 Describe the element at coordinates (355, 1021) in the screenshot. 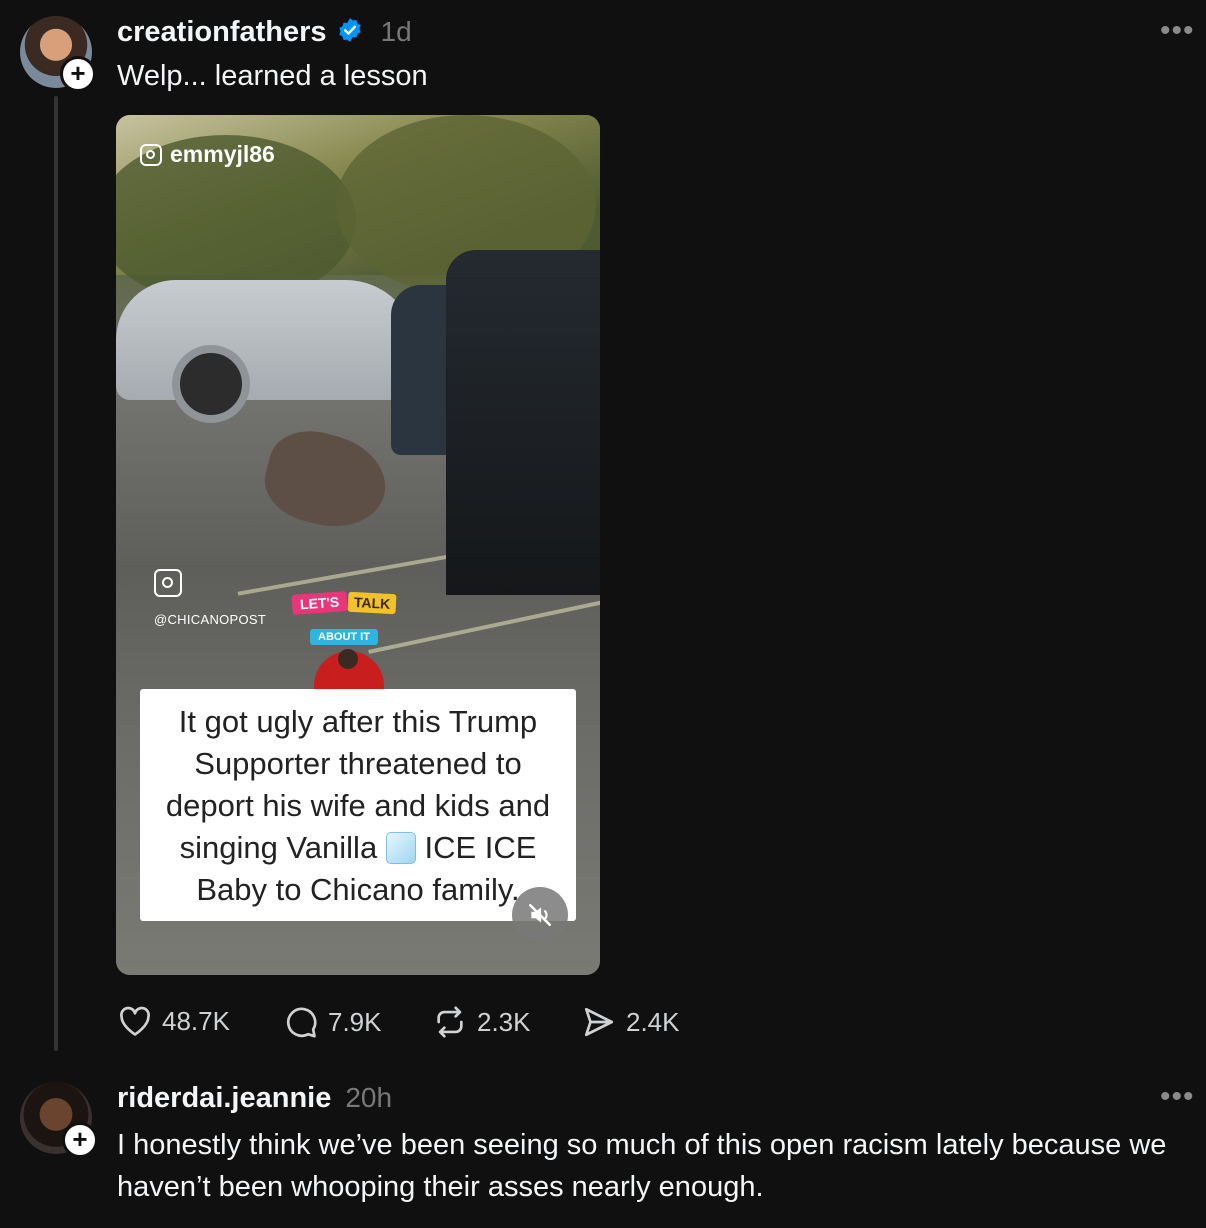

I see `comment-count: 7.9K` at that location.